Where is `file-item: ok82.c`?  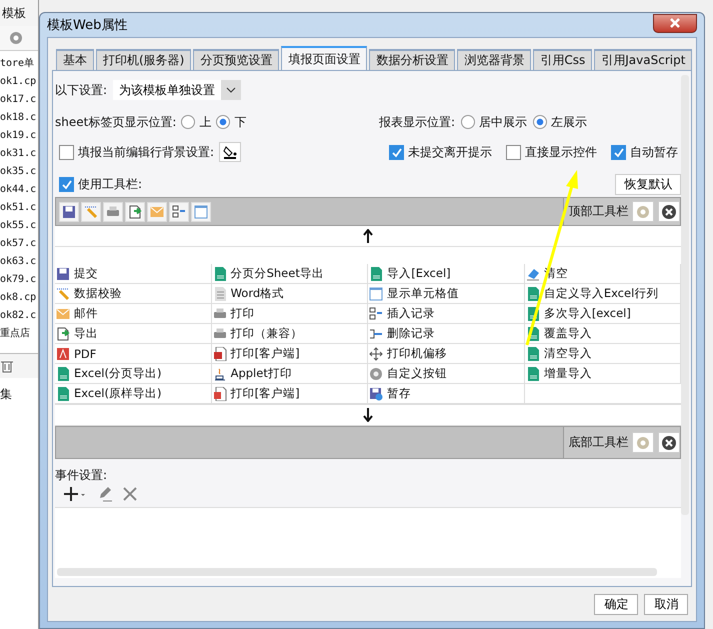
file-item: ok82.c is located at coordinates (18, 316).